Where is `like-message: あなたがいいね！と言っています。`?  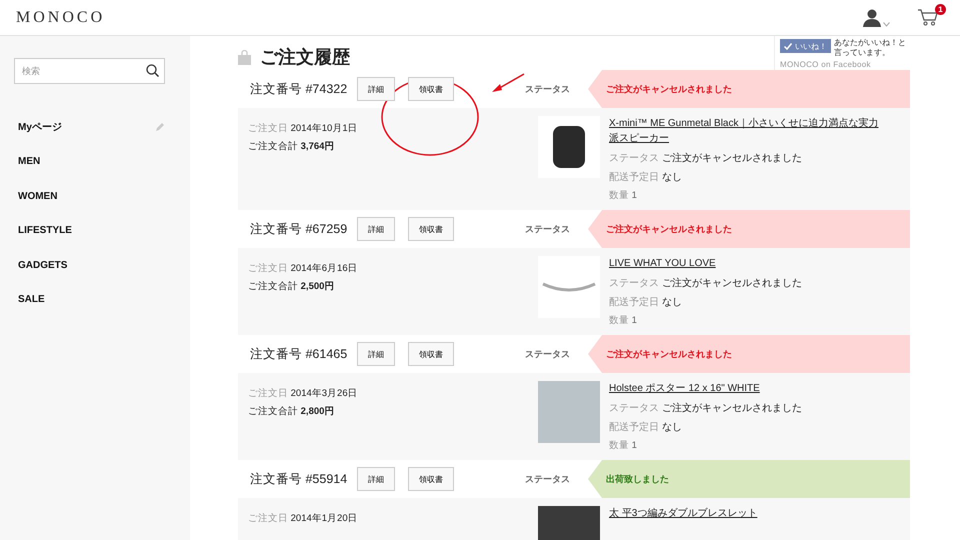 like-message: あなたがいいね！と言っています。 is located at coordinates (870, 48).